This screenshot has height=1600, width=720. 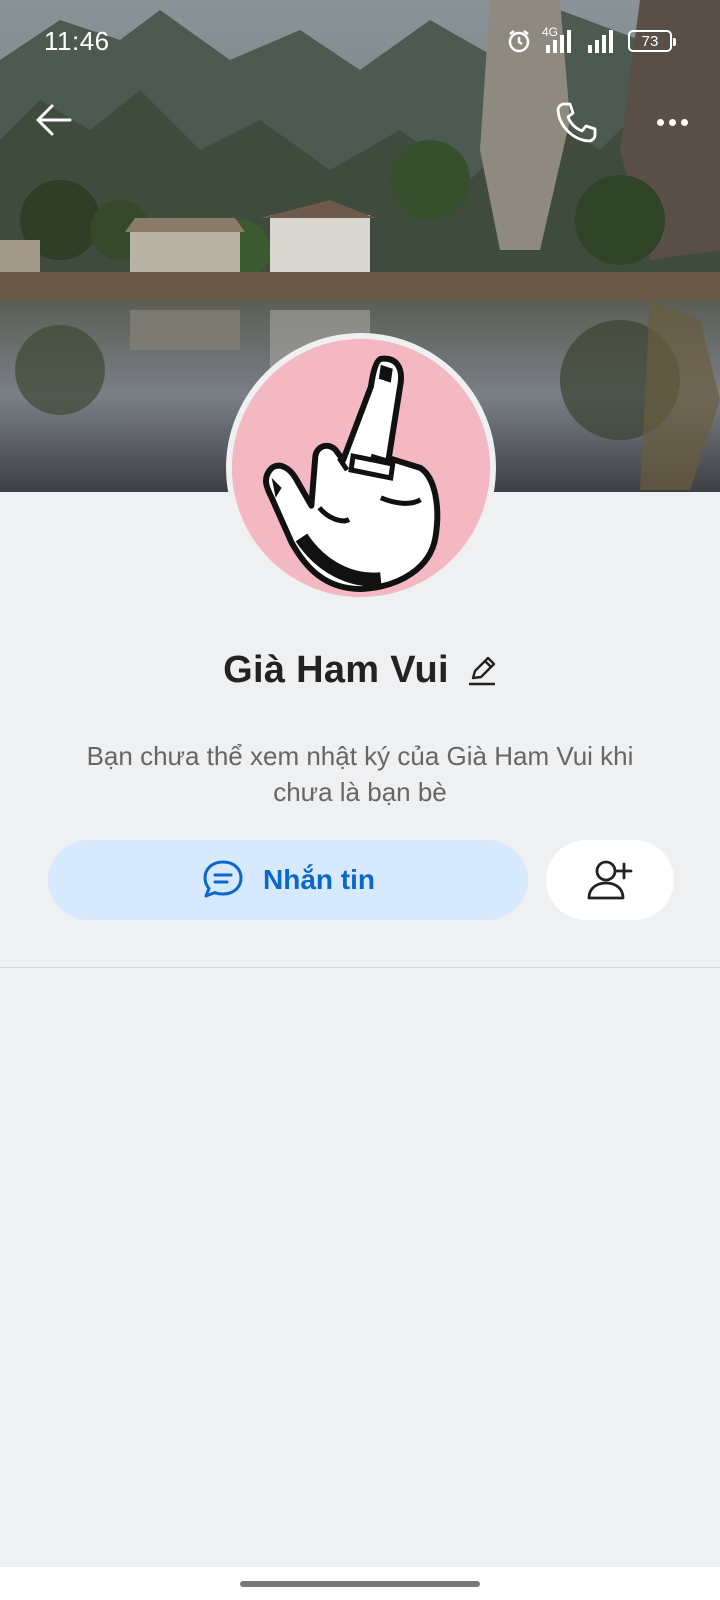 I want to click on status-time: 11:46, so click(x=77, y=41).